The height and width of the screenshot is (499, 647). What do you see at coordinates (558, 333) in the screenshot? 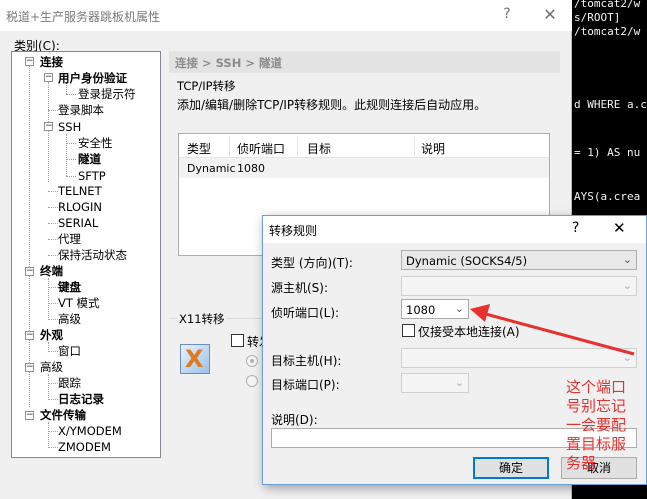
I see `arrow-line` at bounding box center [558, 333].